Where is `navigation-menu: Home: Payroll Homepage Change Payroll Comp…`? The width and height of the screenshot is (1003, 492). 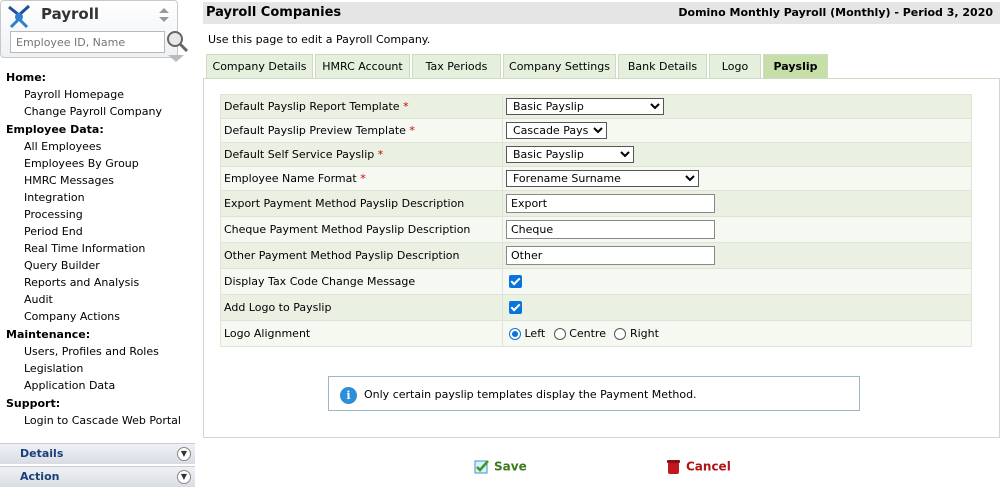
navigation-menu: Home: Payroll Homepage Change Payroll Comp… is located at coordinates (99, 248).